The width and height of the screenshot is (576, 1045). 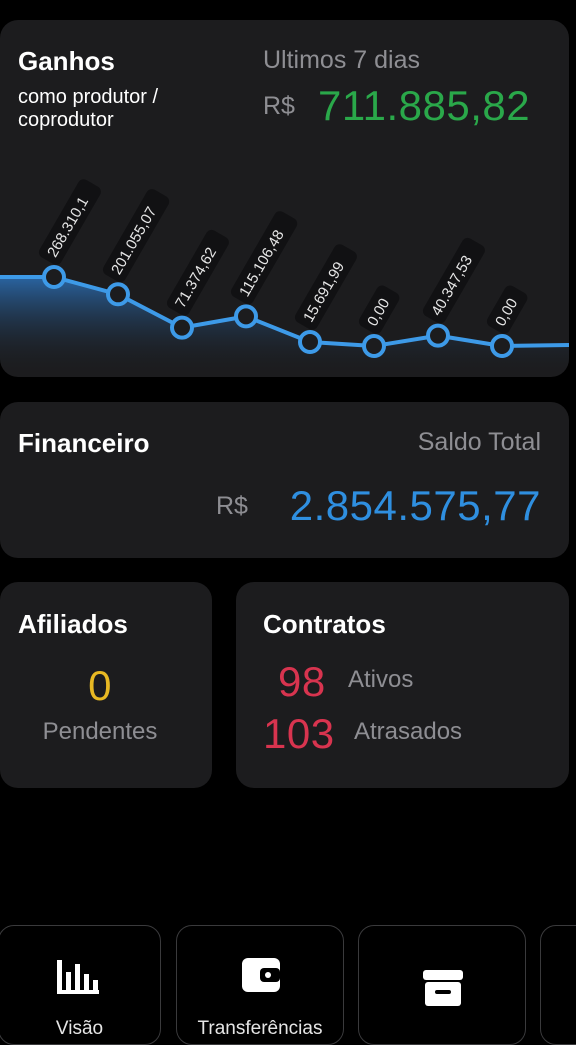 I want to click on late-contracts-count: 103, so click(x=299, y=733).